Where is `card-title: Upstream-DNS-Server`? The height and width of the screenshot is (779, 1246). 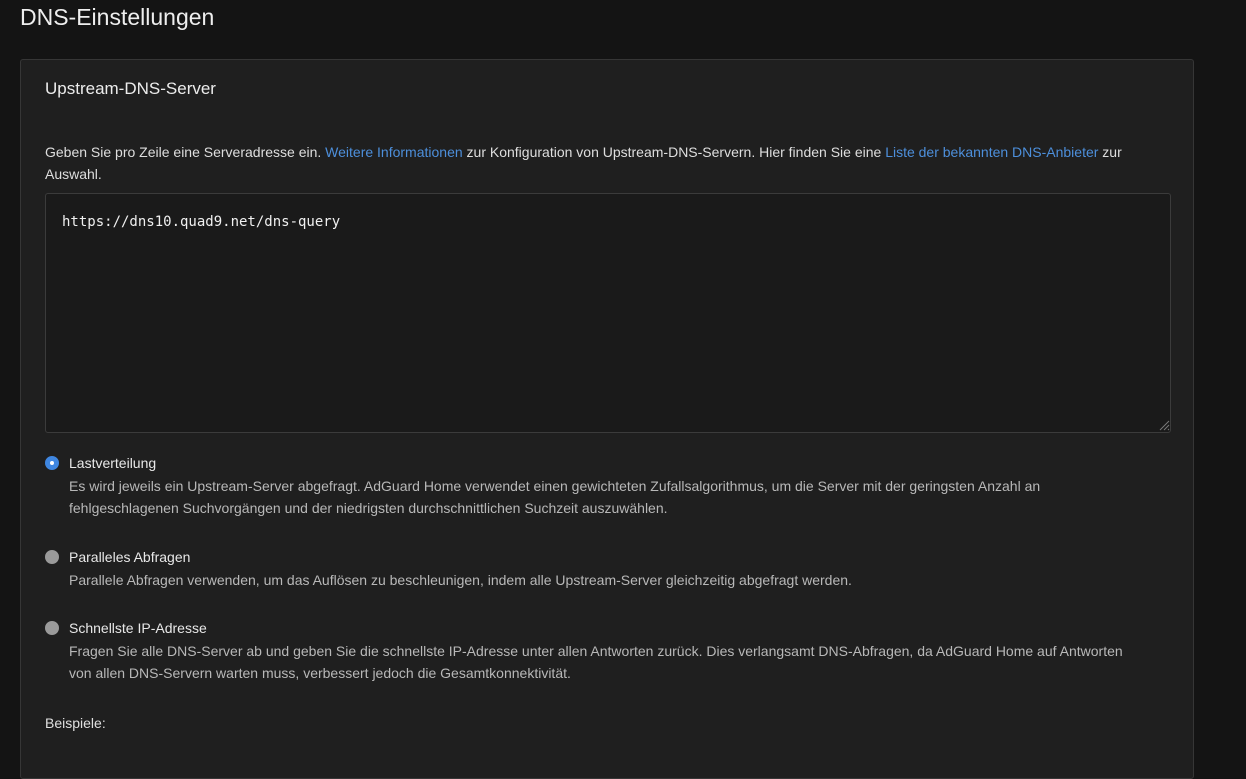
card-title: Upstream-DNS-Server is located at coordinates (130, 88).